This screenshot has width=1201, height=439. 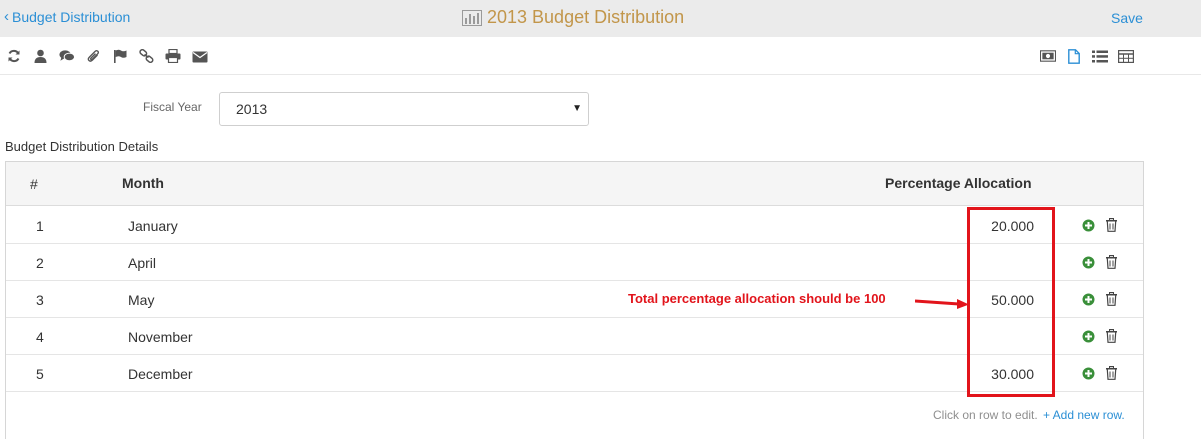 I want to click on table-header: # Month Percentage Allocation, so click(x=574, y=184).